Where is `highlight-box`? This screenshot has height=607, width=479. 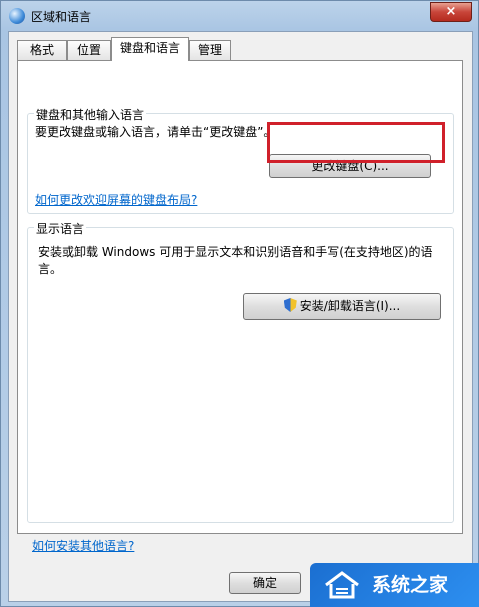 highlight-box is located at coordinates (356, 142).